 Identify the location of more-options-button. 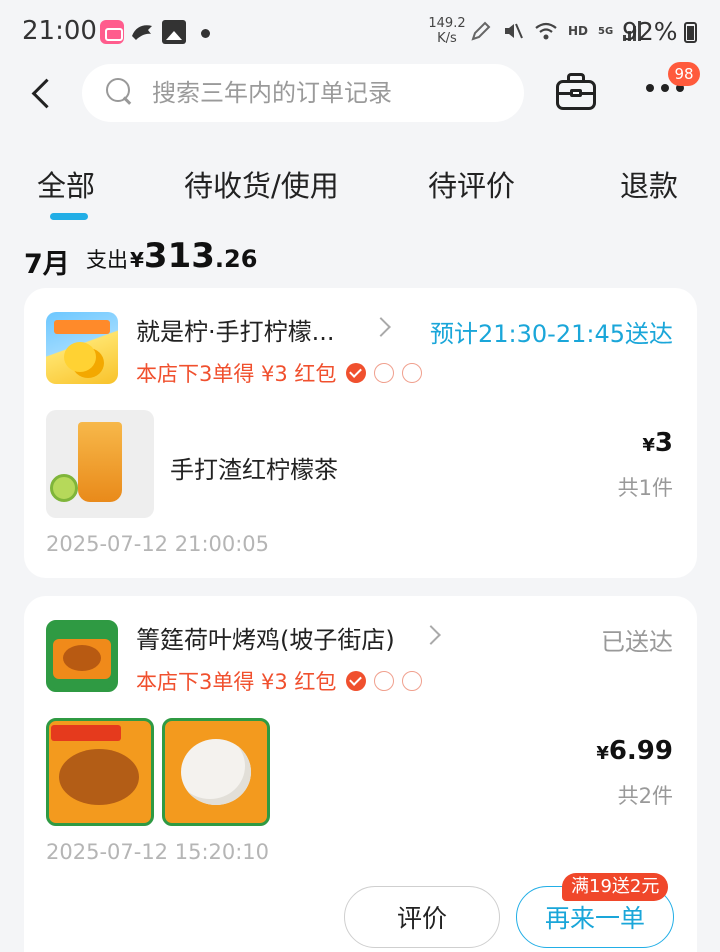
(667, 91).